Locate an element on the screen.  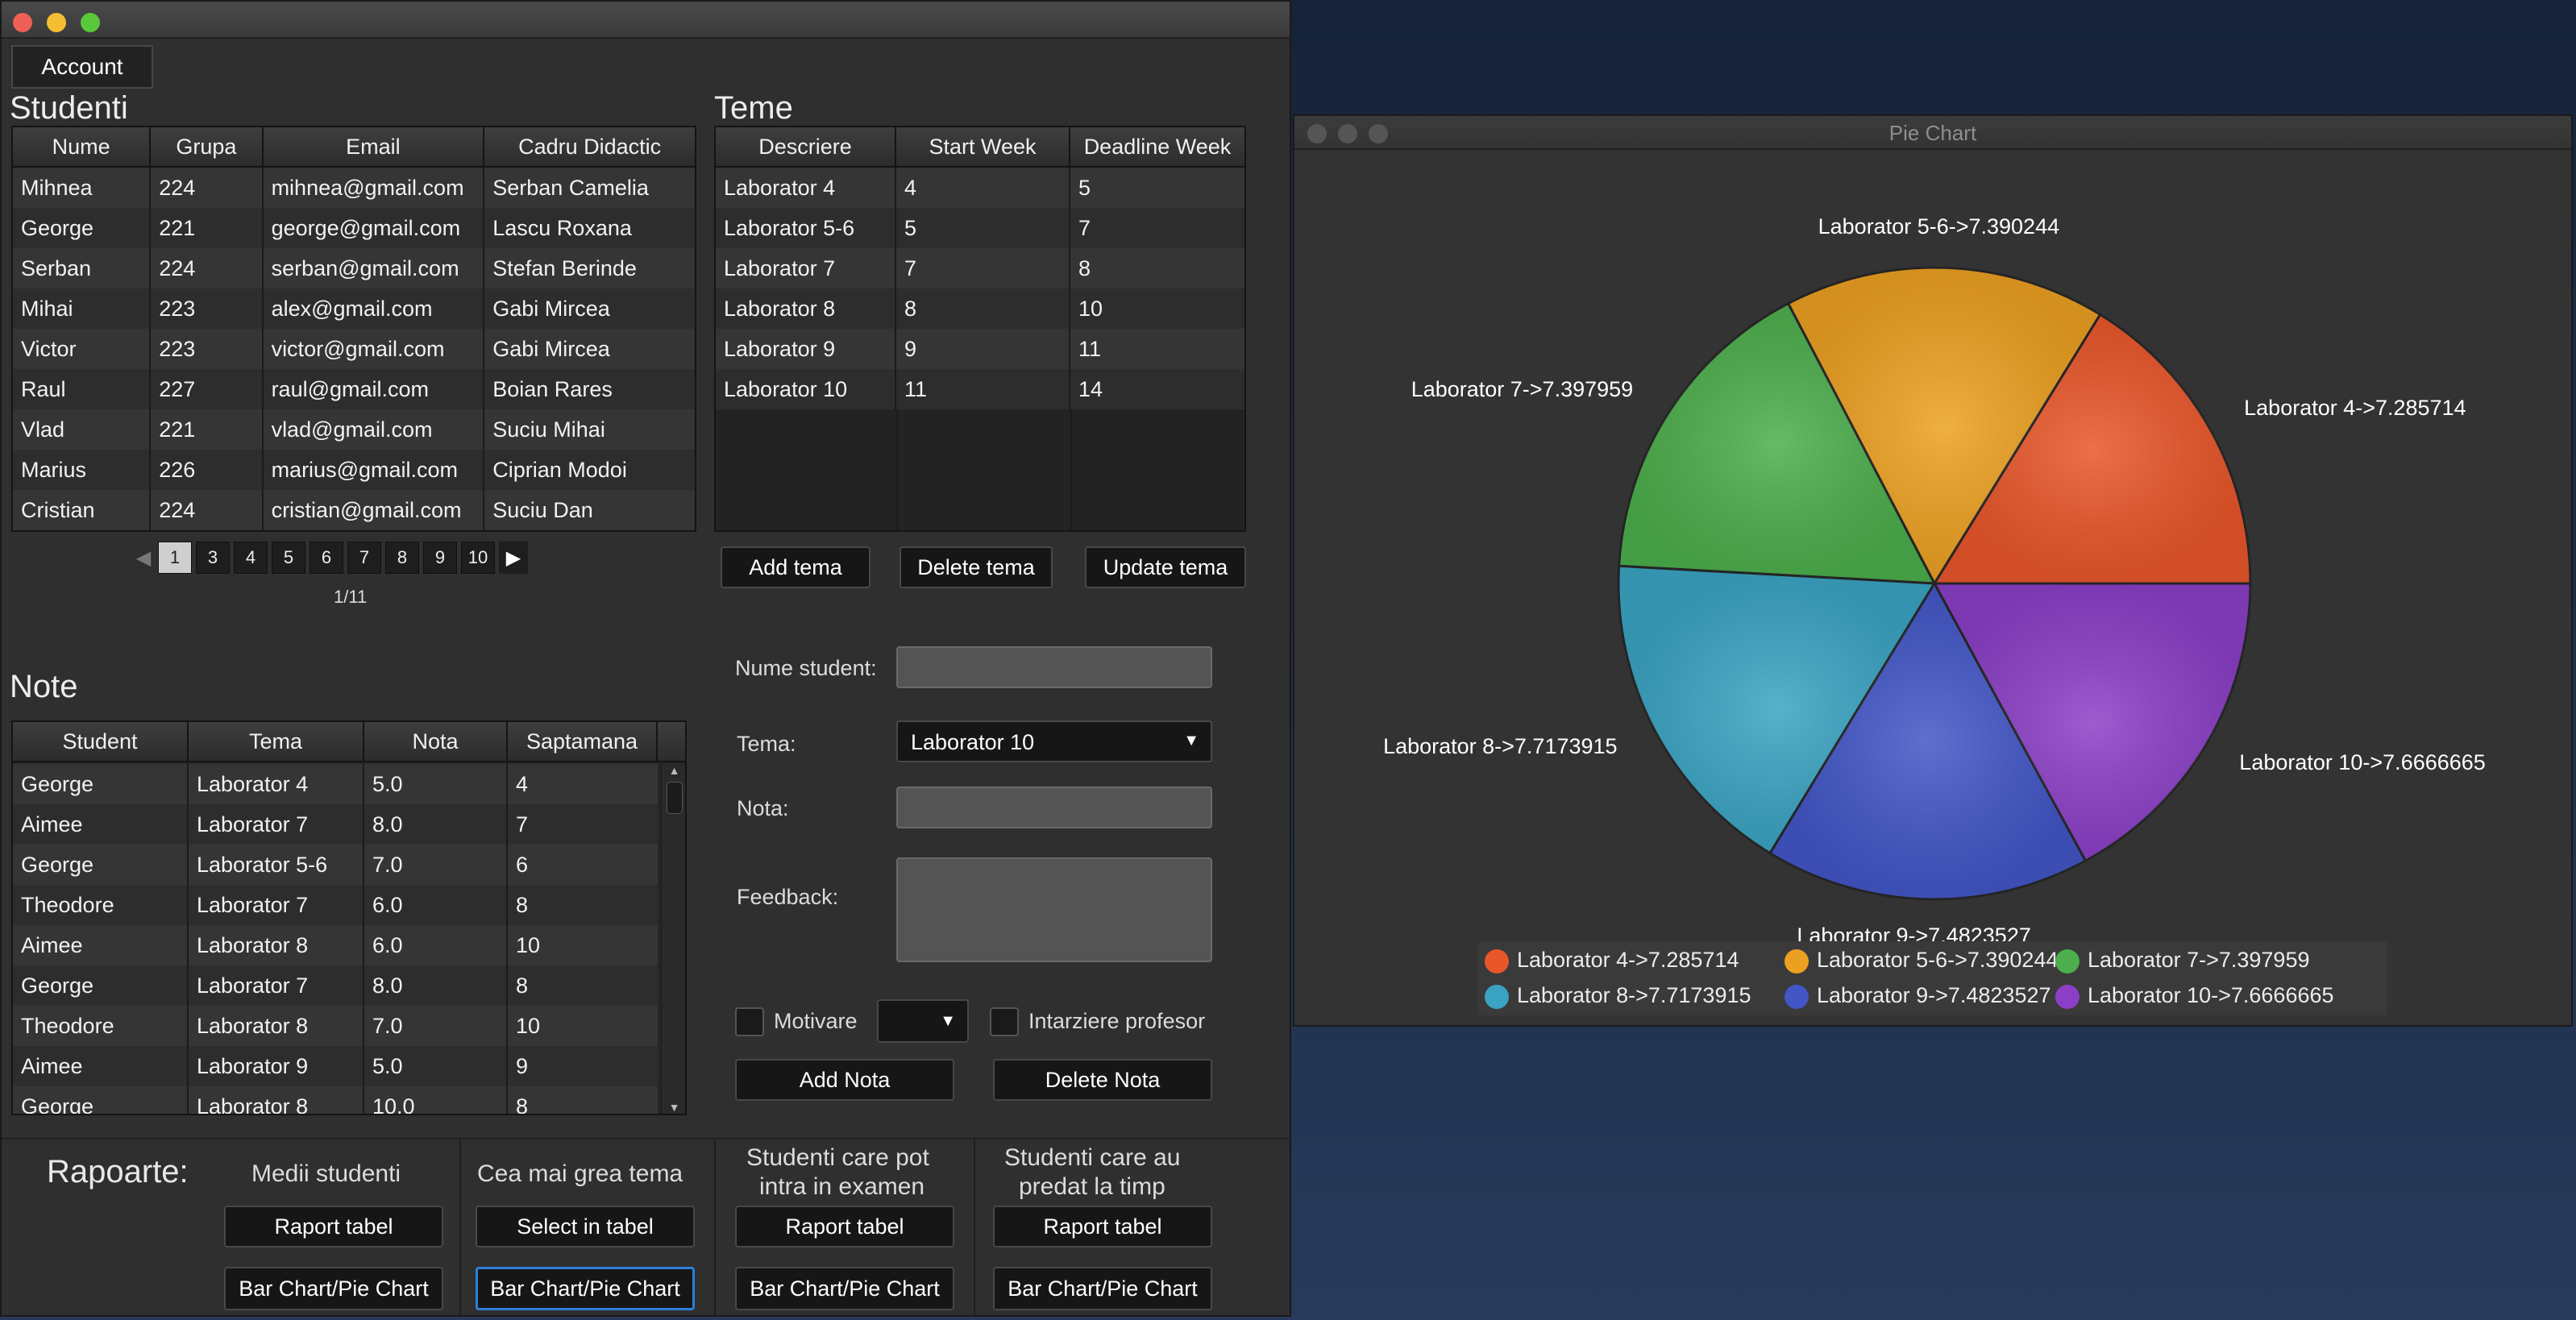
column-header: Nume is located at coordinates (82, 147).